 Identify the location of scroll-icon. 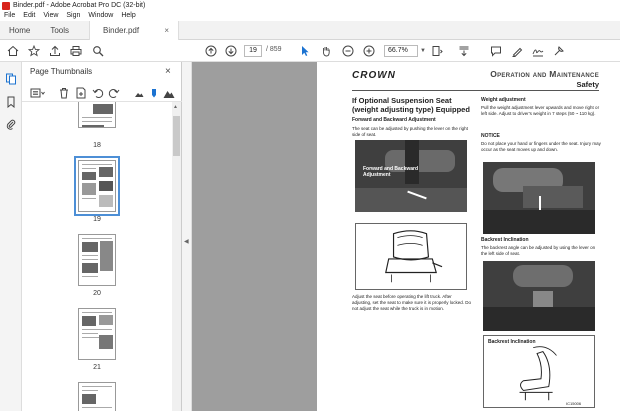
(464, 51).